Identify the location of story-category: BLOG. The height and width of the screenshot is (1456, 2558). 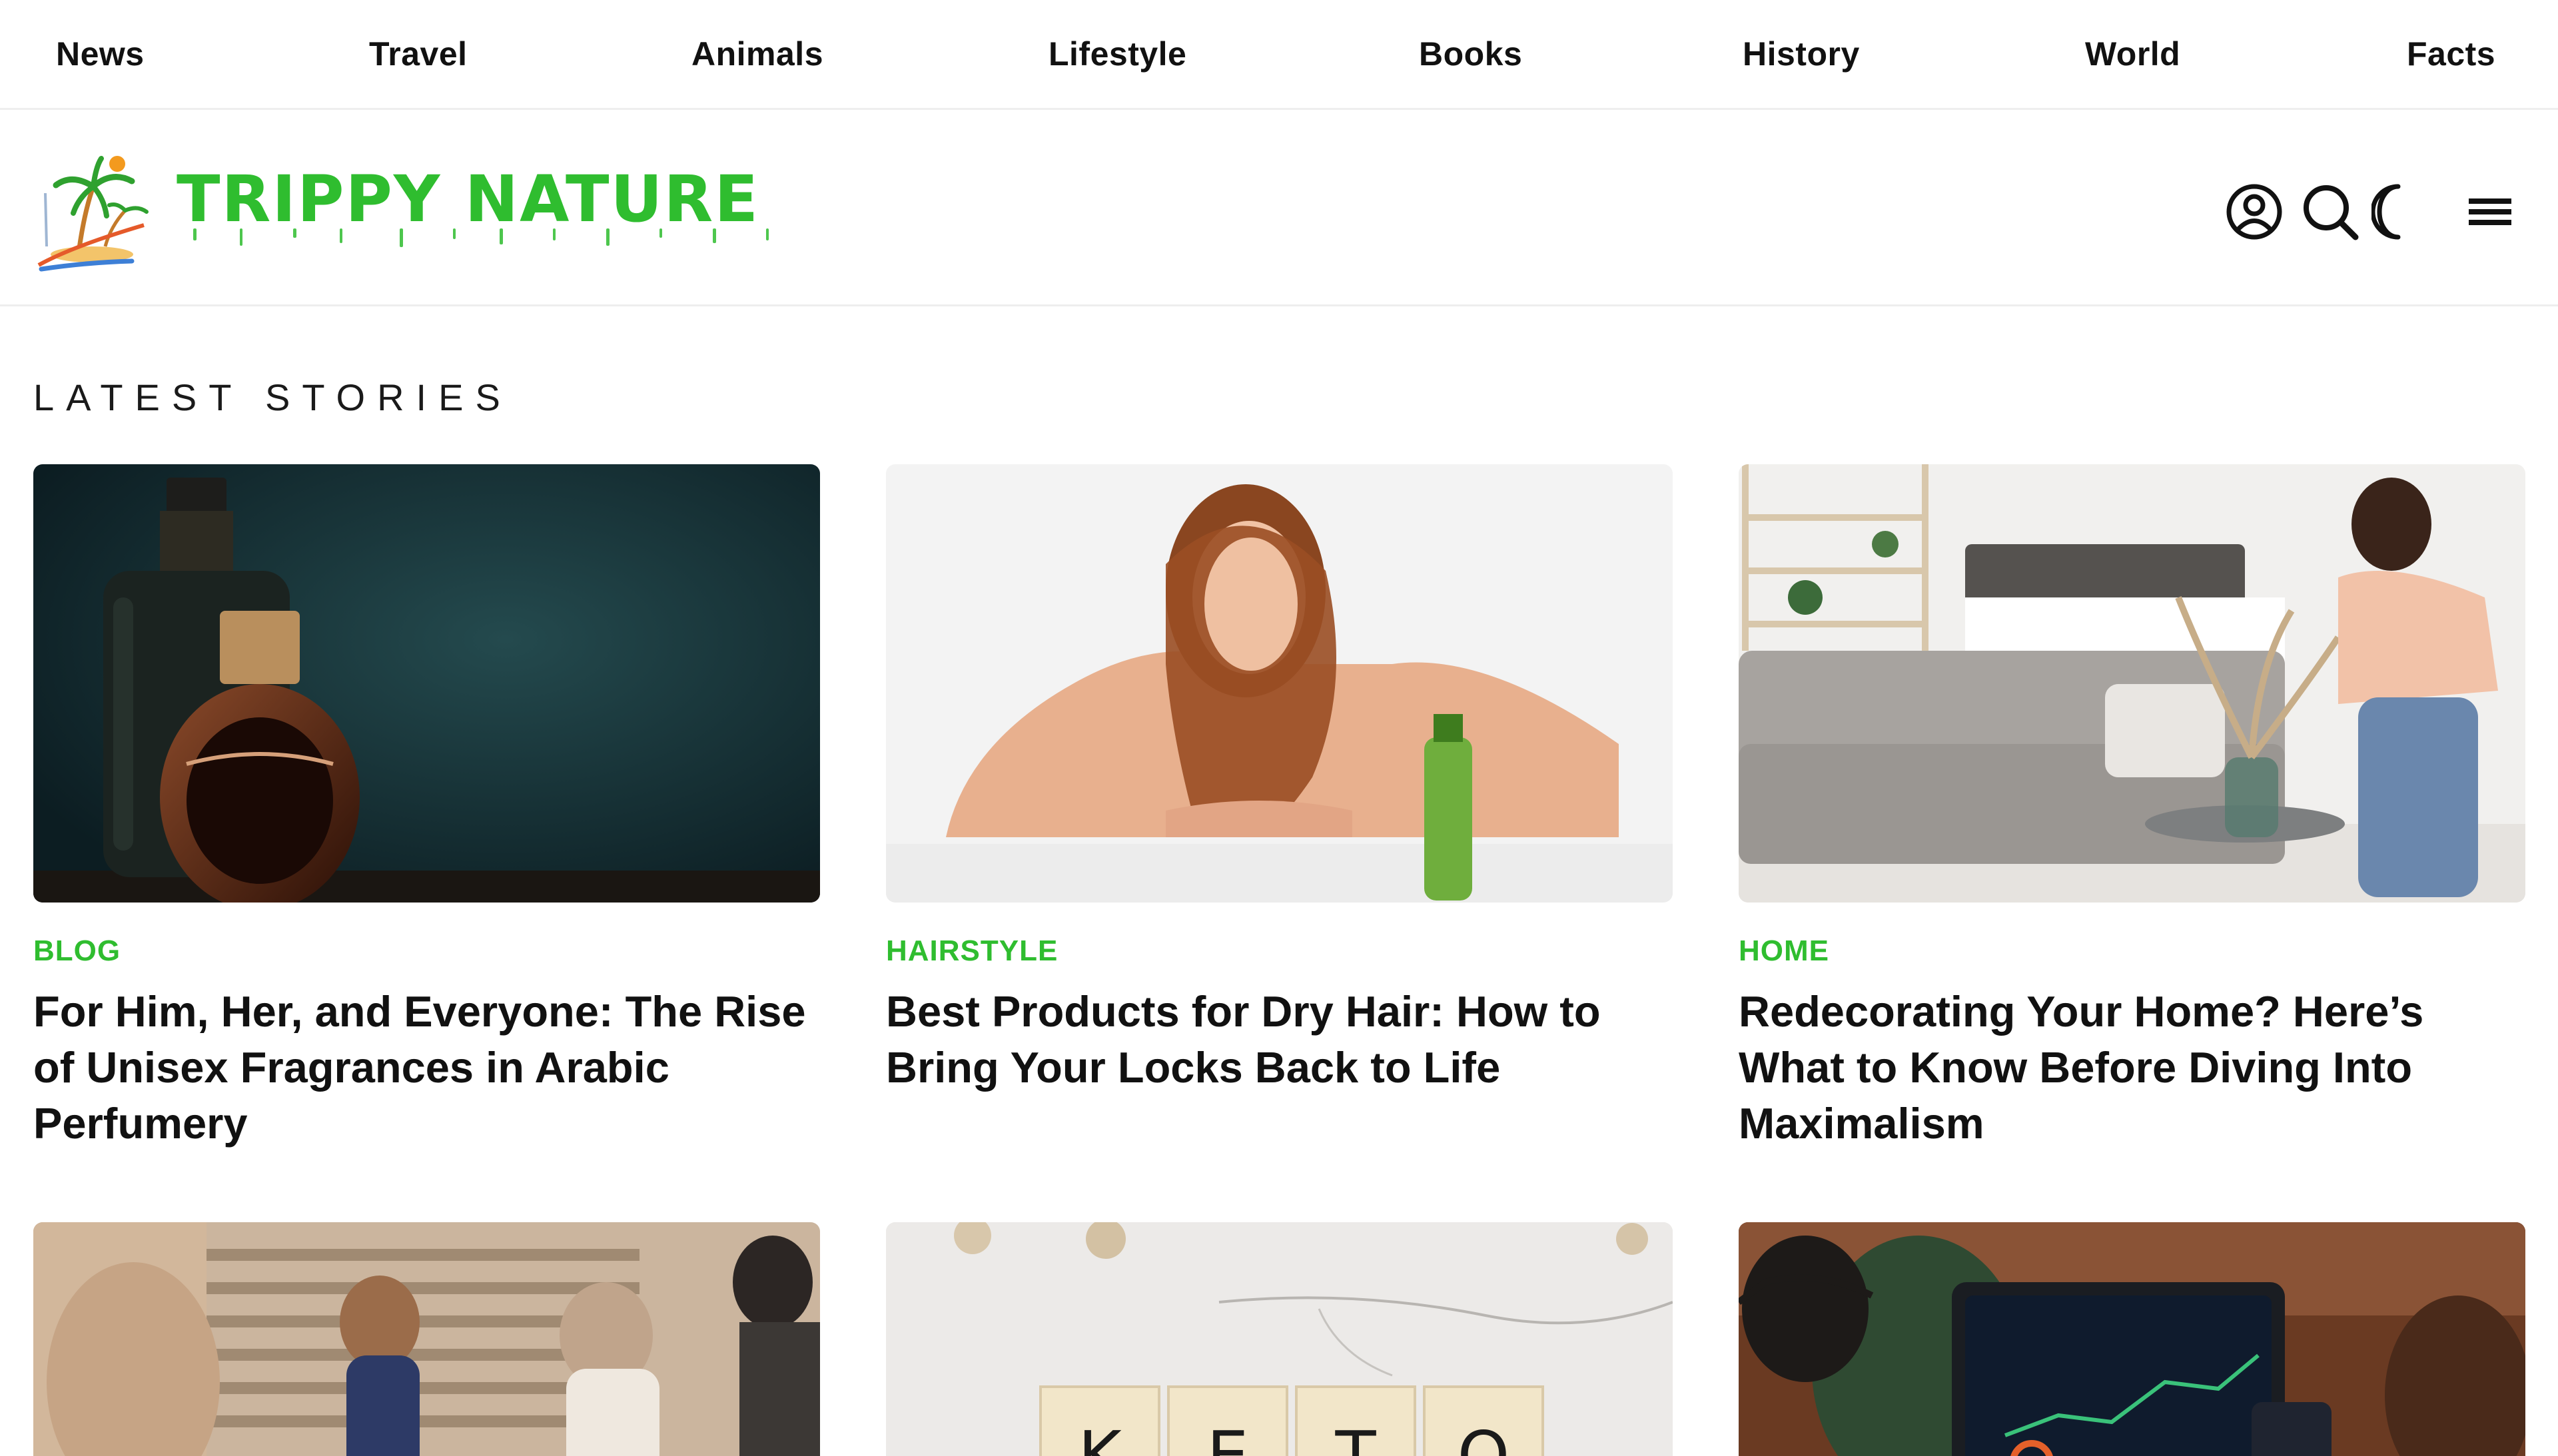
(426, 951).